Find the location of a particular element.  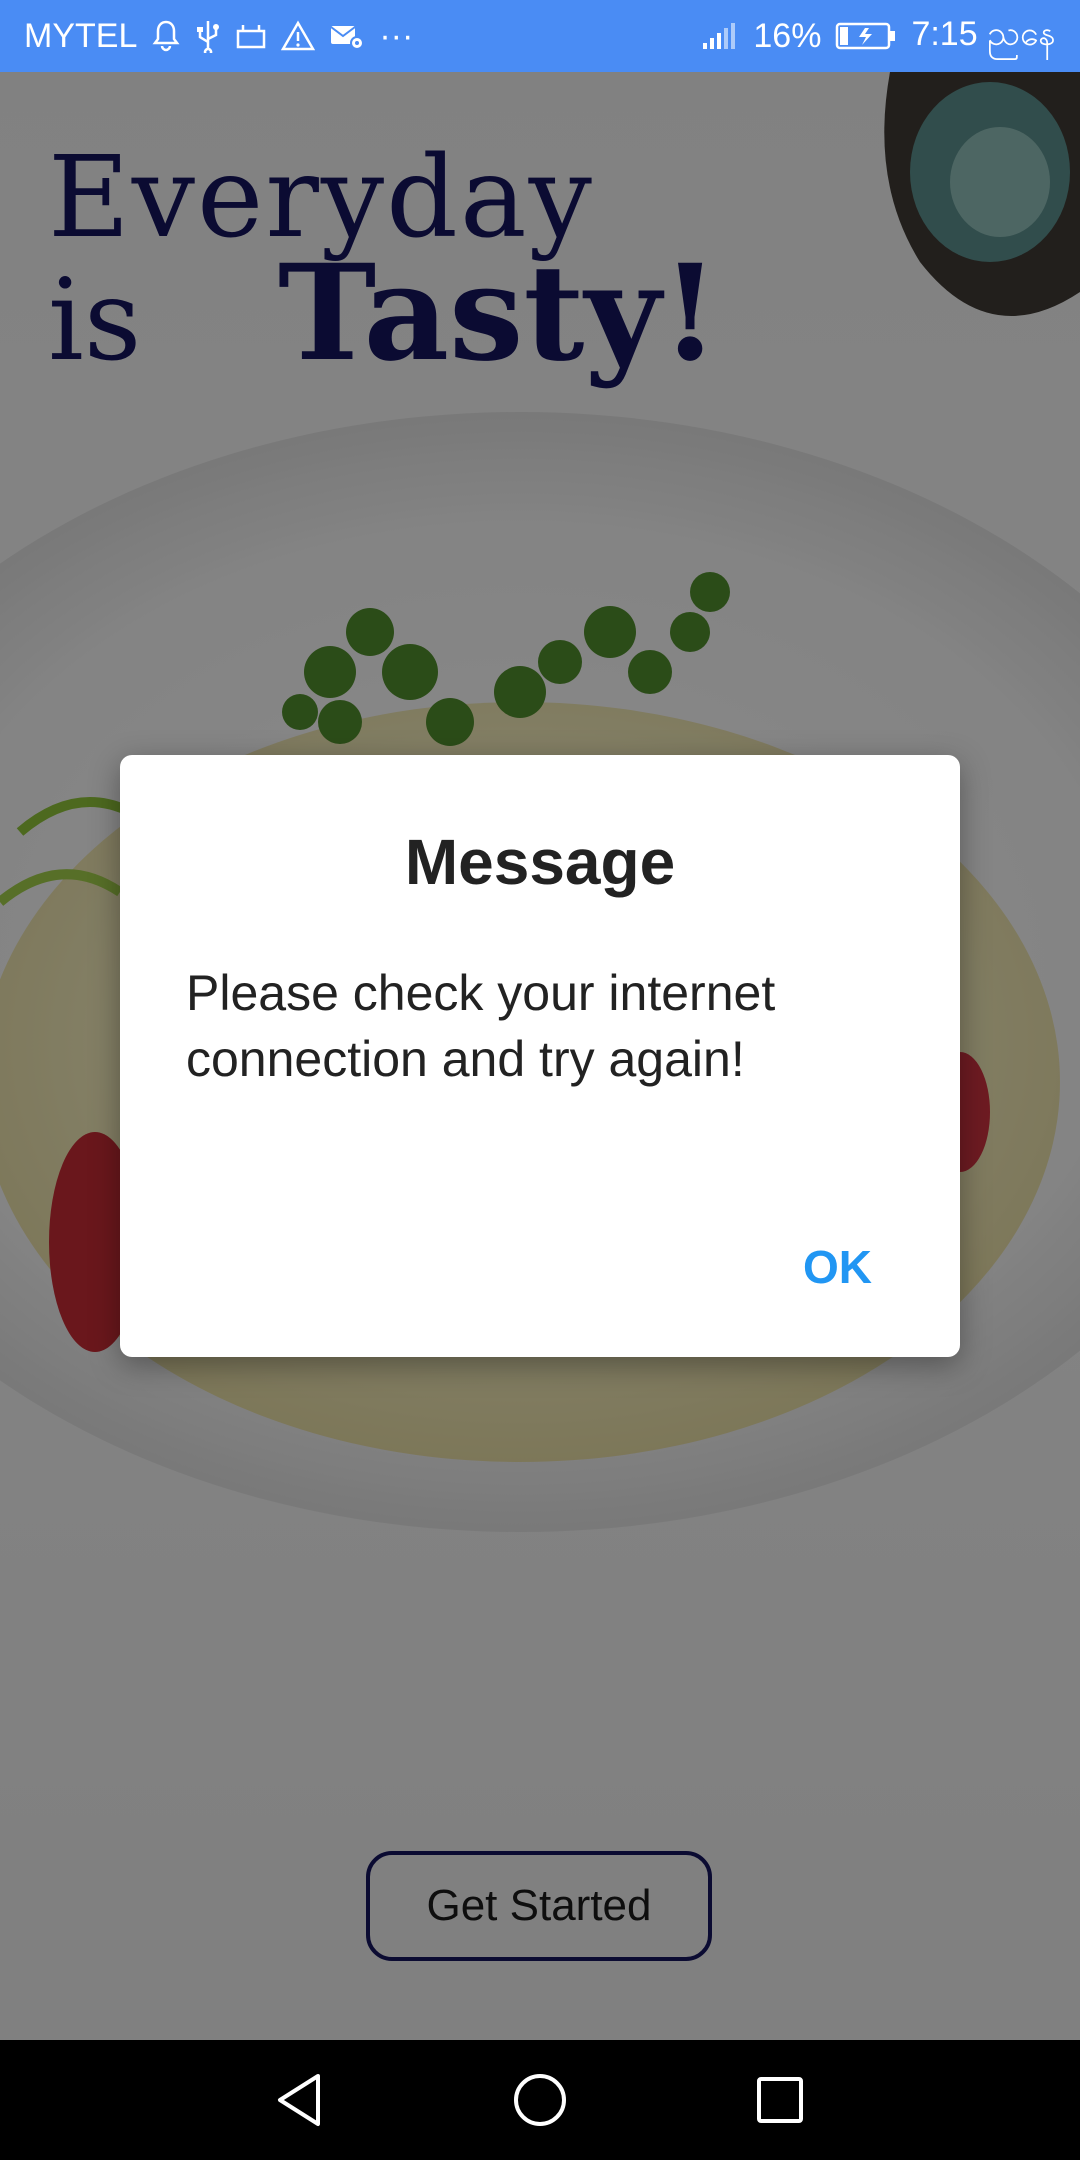

back-button is located at coordinates (300, 2102).